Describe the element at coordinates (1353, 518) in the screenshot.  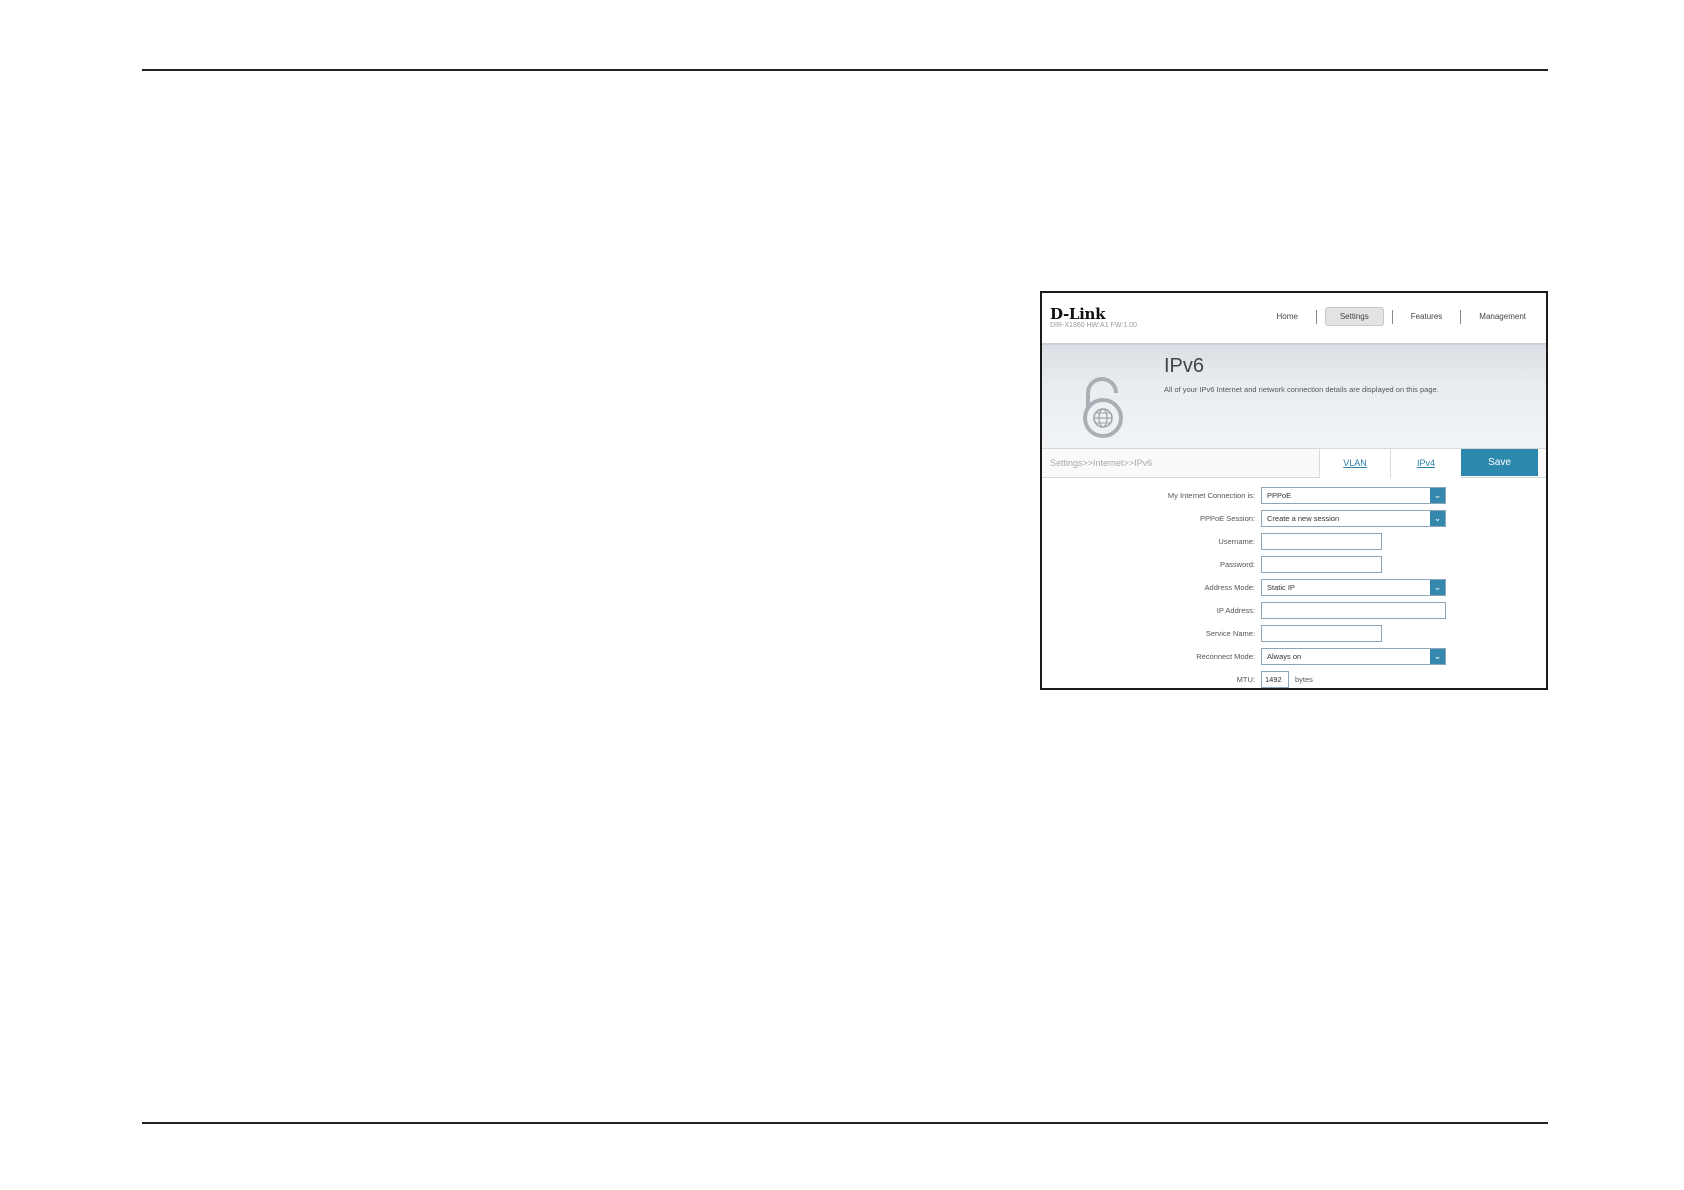
I see `session-select: Create a new session ⌄` at that location.